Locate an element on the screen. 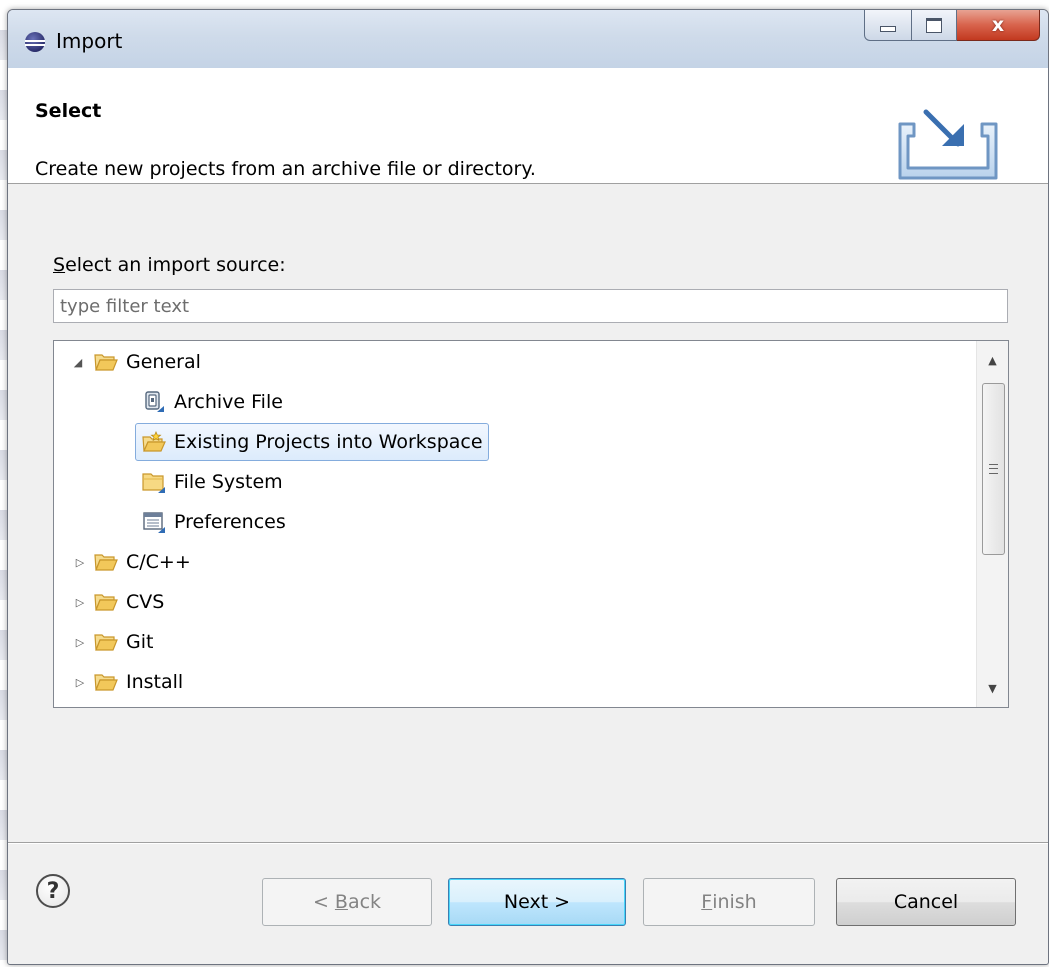 This screenshot has width=1049, height=967. tree-item-archive-file: Archive File is located at coordinates (212, 402).